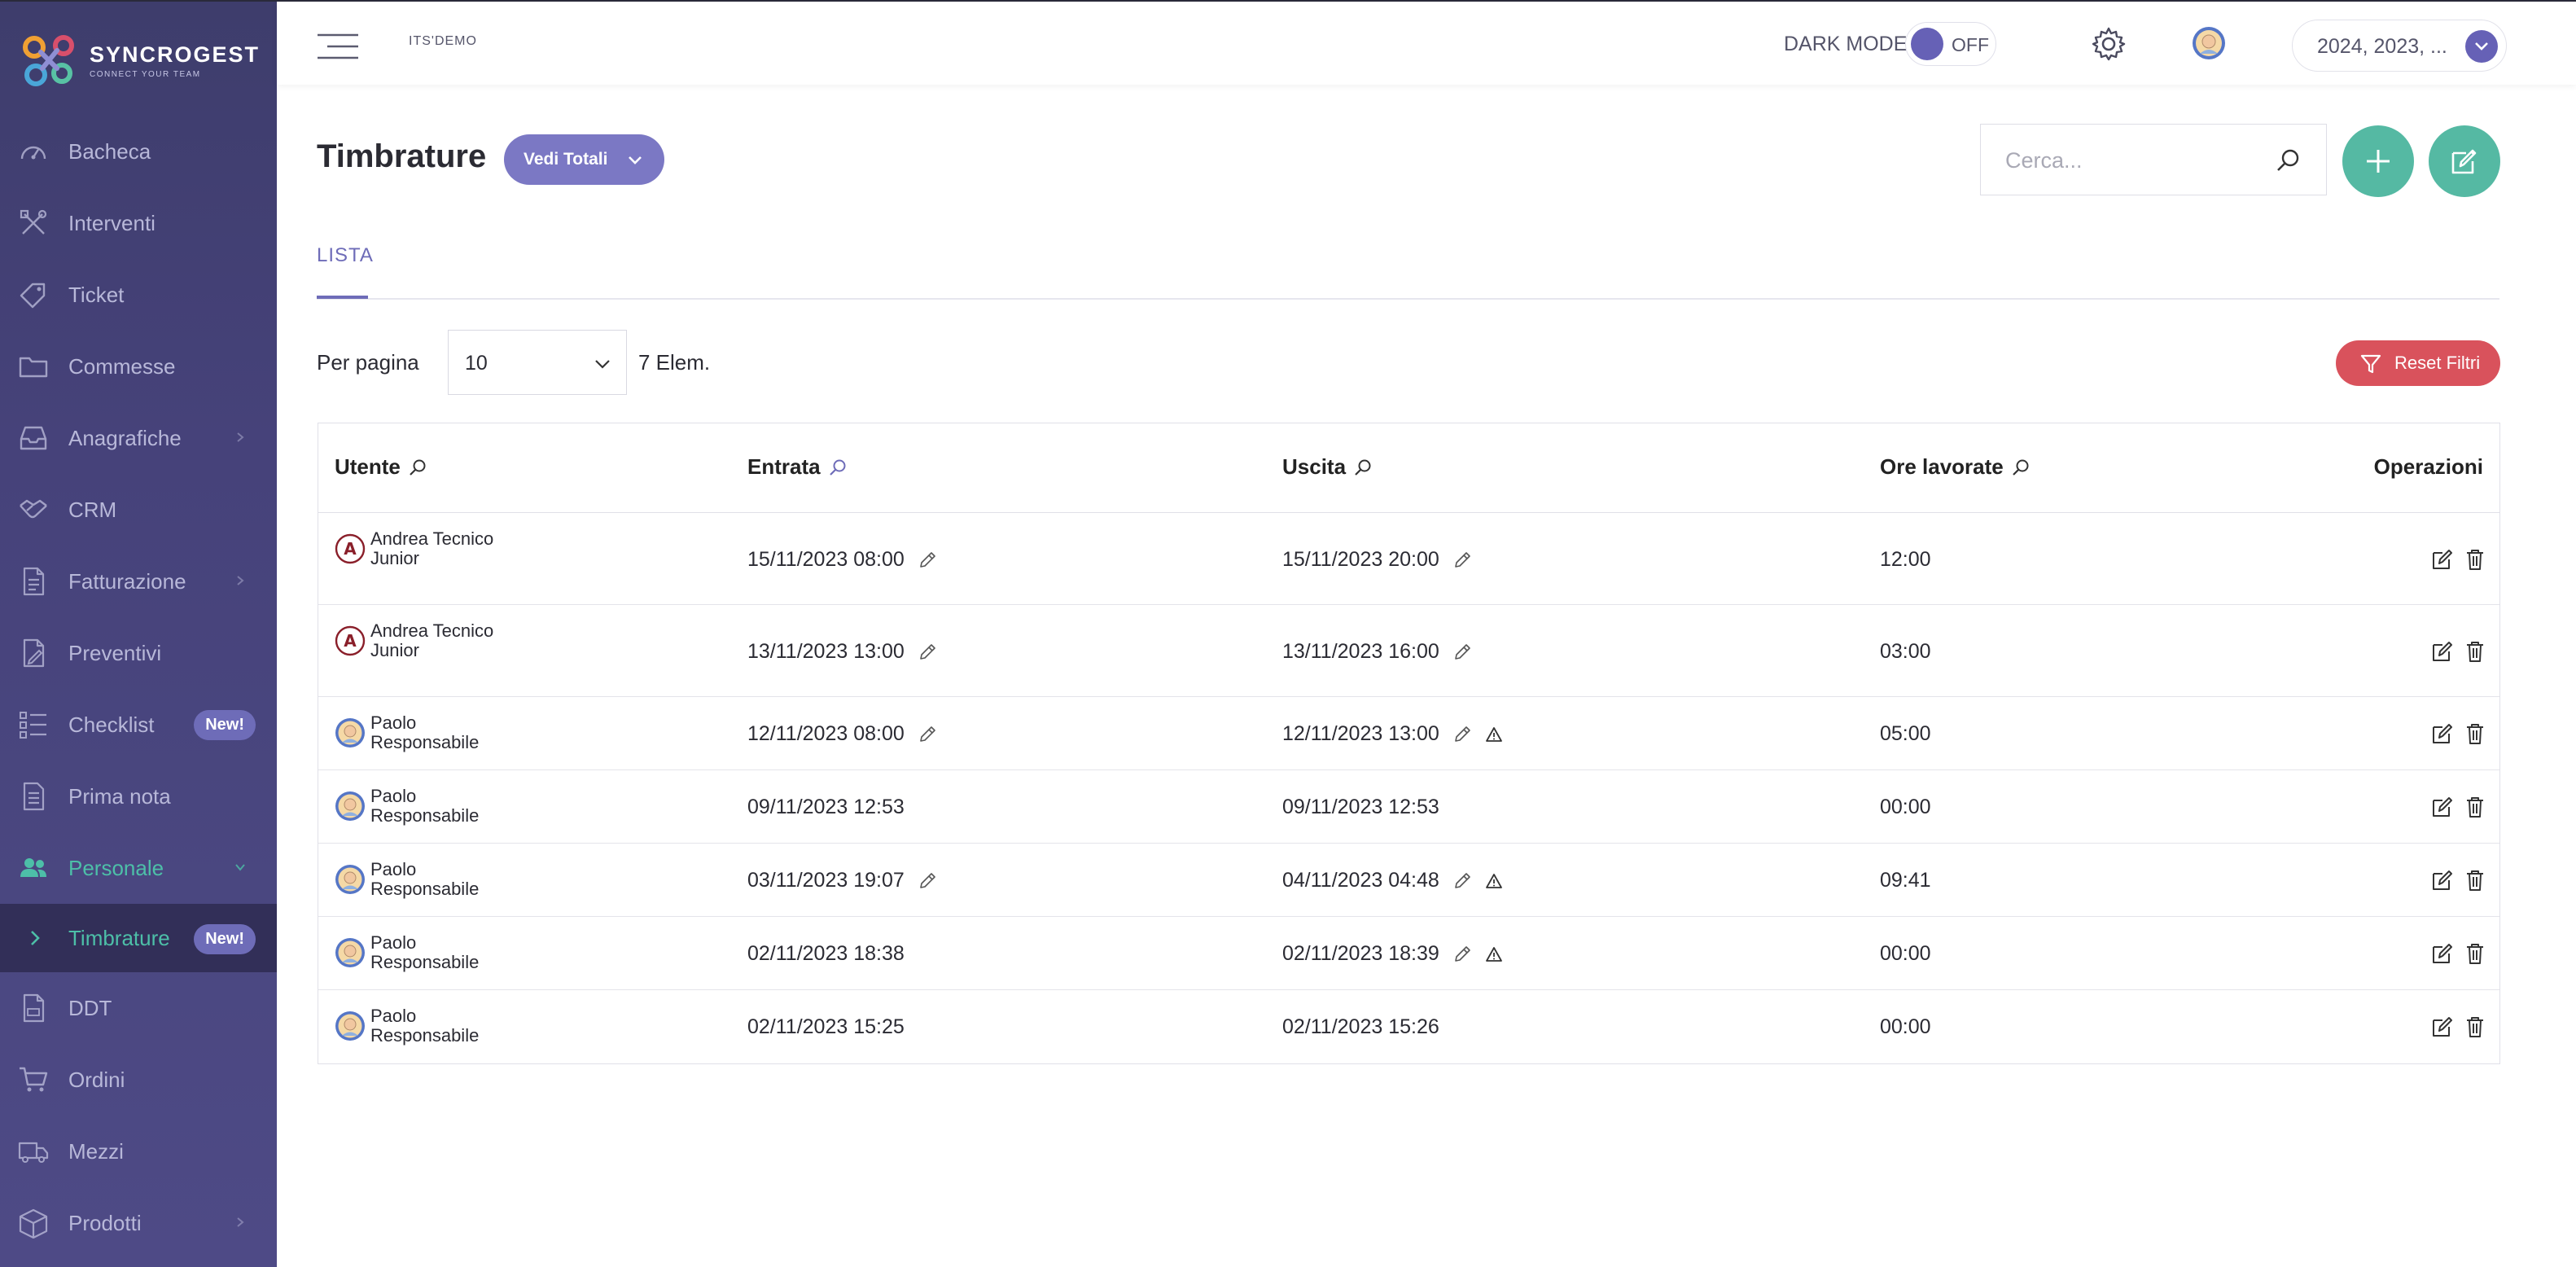 This screenshot has height=1267, width=2576. Describe the element at coordinates (138, 1008) in the screenshot. I see `sidebar-item-ddt: DDT` at that location.